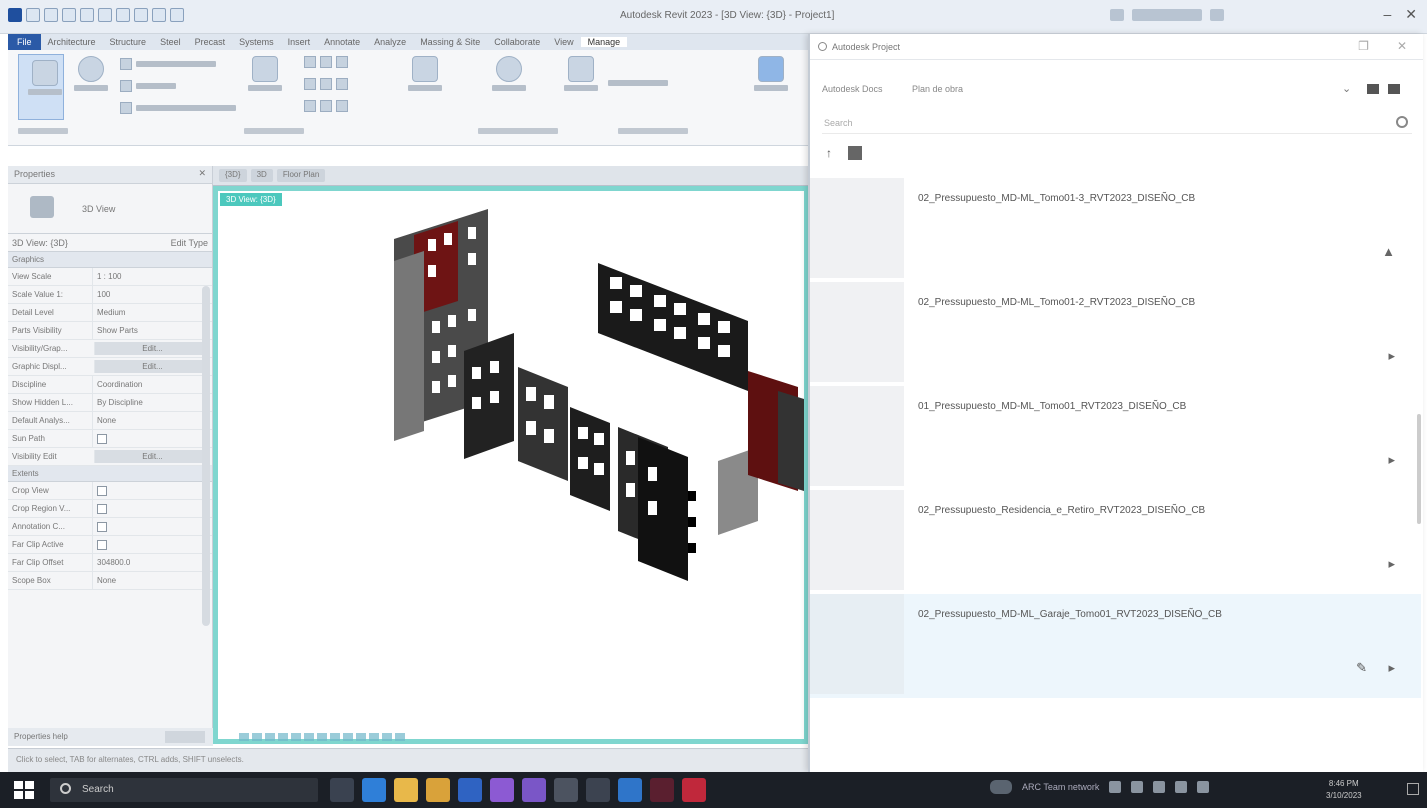 The image size is (1427, 808). What do you see at coordinates (390, 42) in the screenshot?
I see `tab-analyze: Analyze` at bounding box center [390, 42].